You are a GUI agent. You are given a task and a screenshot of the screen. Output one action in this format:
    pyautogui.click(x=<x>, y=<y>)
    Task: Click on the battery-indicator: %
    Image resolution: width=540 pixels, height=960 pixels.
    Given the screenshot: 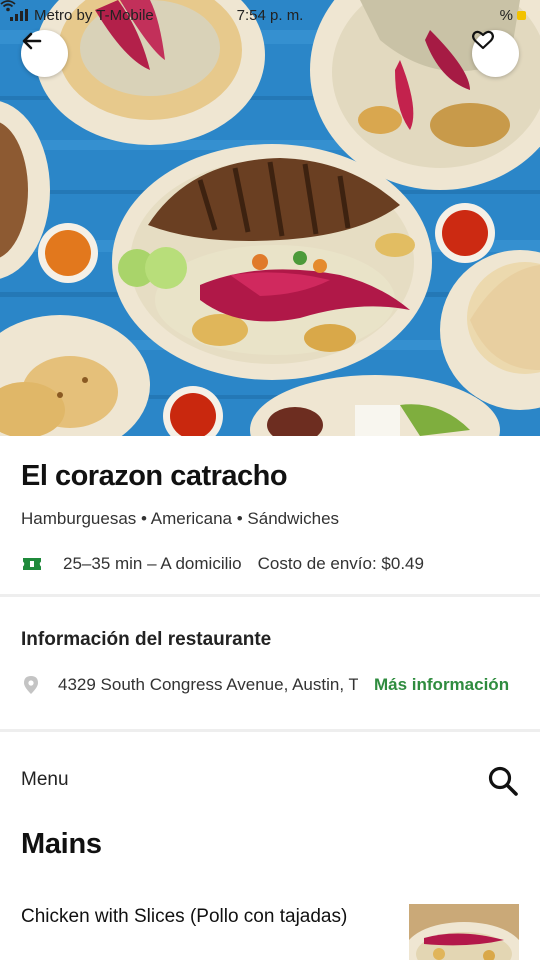 What is the action you would take?
    pyautogui.click(x=513, y=15)
    